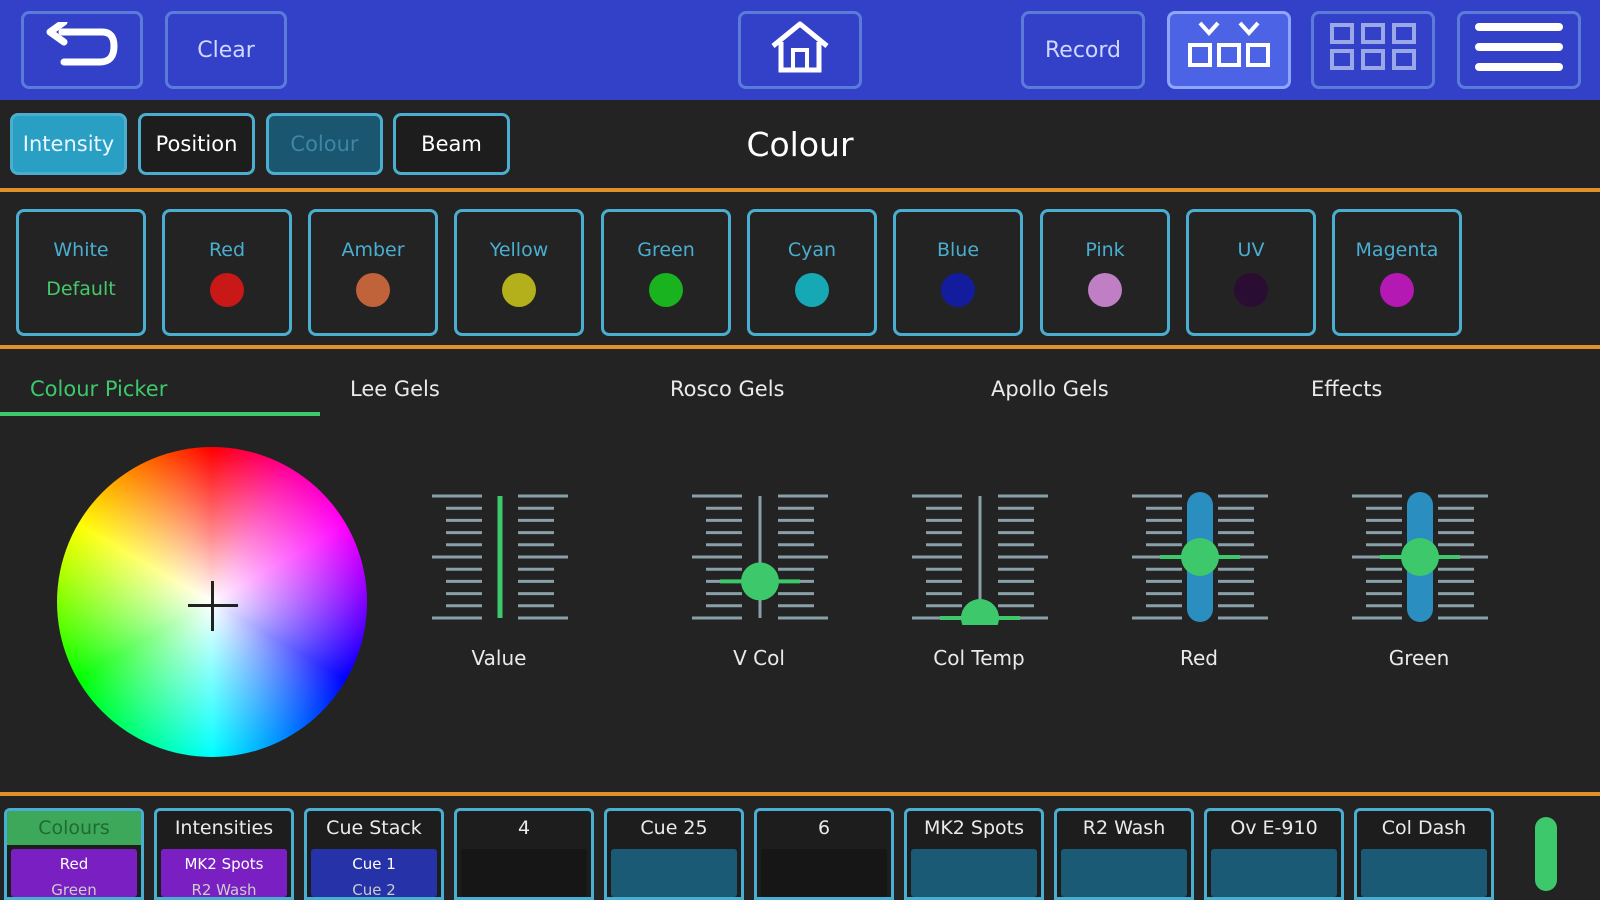 This screenshot has width=1600, height=900. I want to click on stack-button-intensities: Intensities MK2 Spots R2 Wash, so click(224, 854).